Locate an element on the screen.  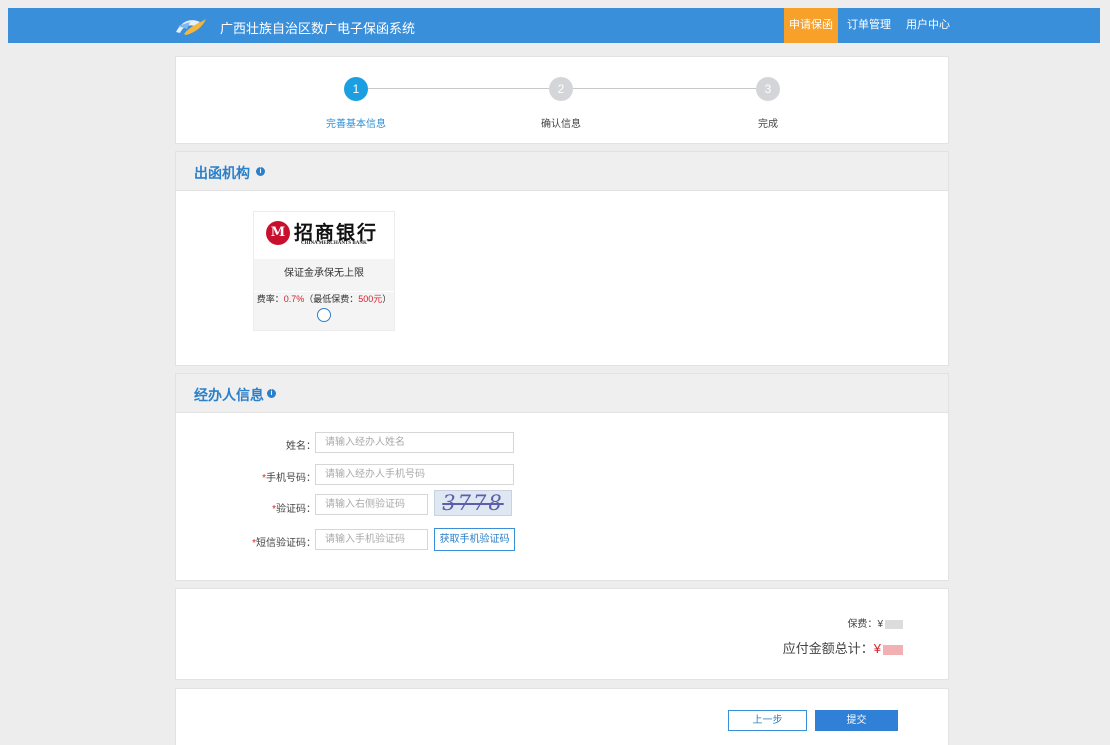
bank-select-radio is located at coordinates (324, 315).